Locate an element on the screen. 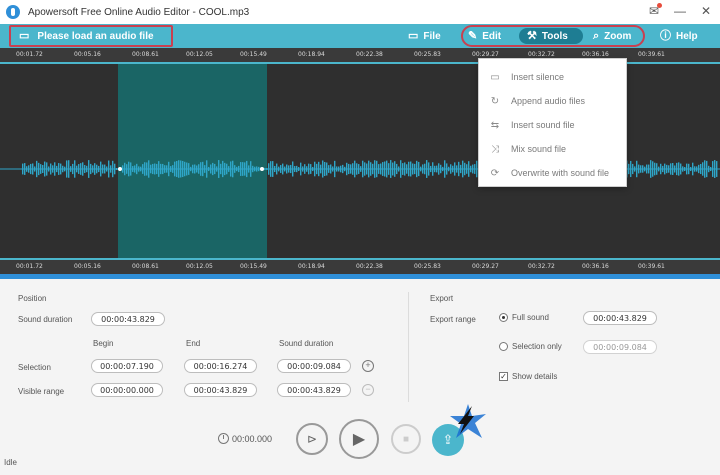  wrench-icon: ⚒ is located at coordinates (532, 35).